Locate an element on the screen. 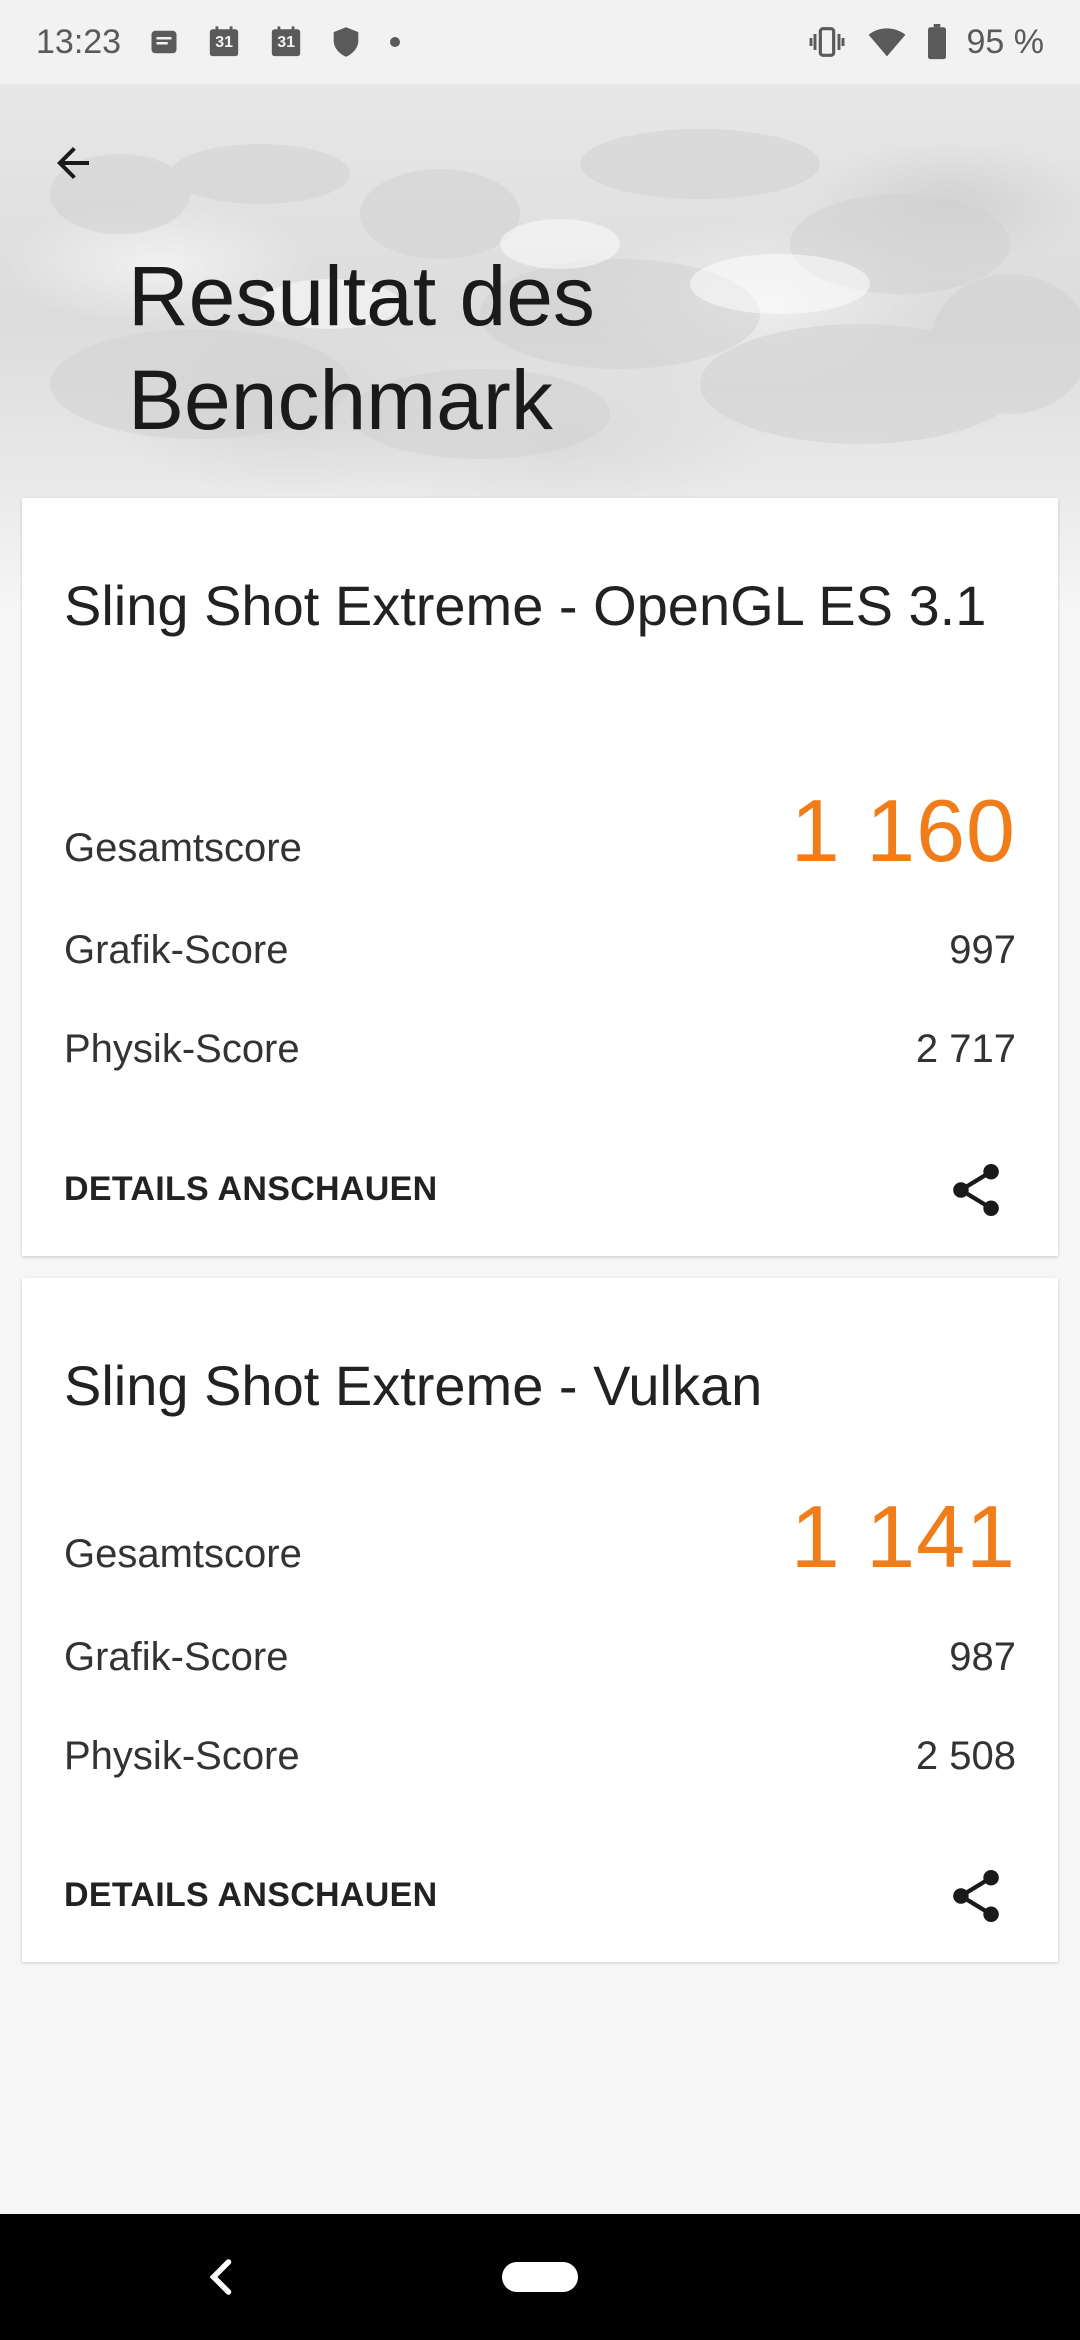 The image size is (1080, 2340). status-bar: 13:23 31 31 95 % is located at coordinates (540, 42).